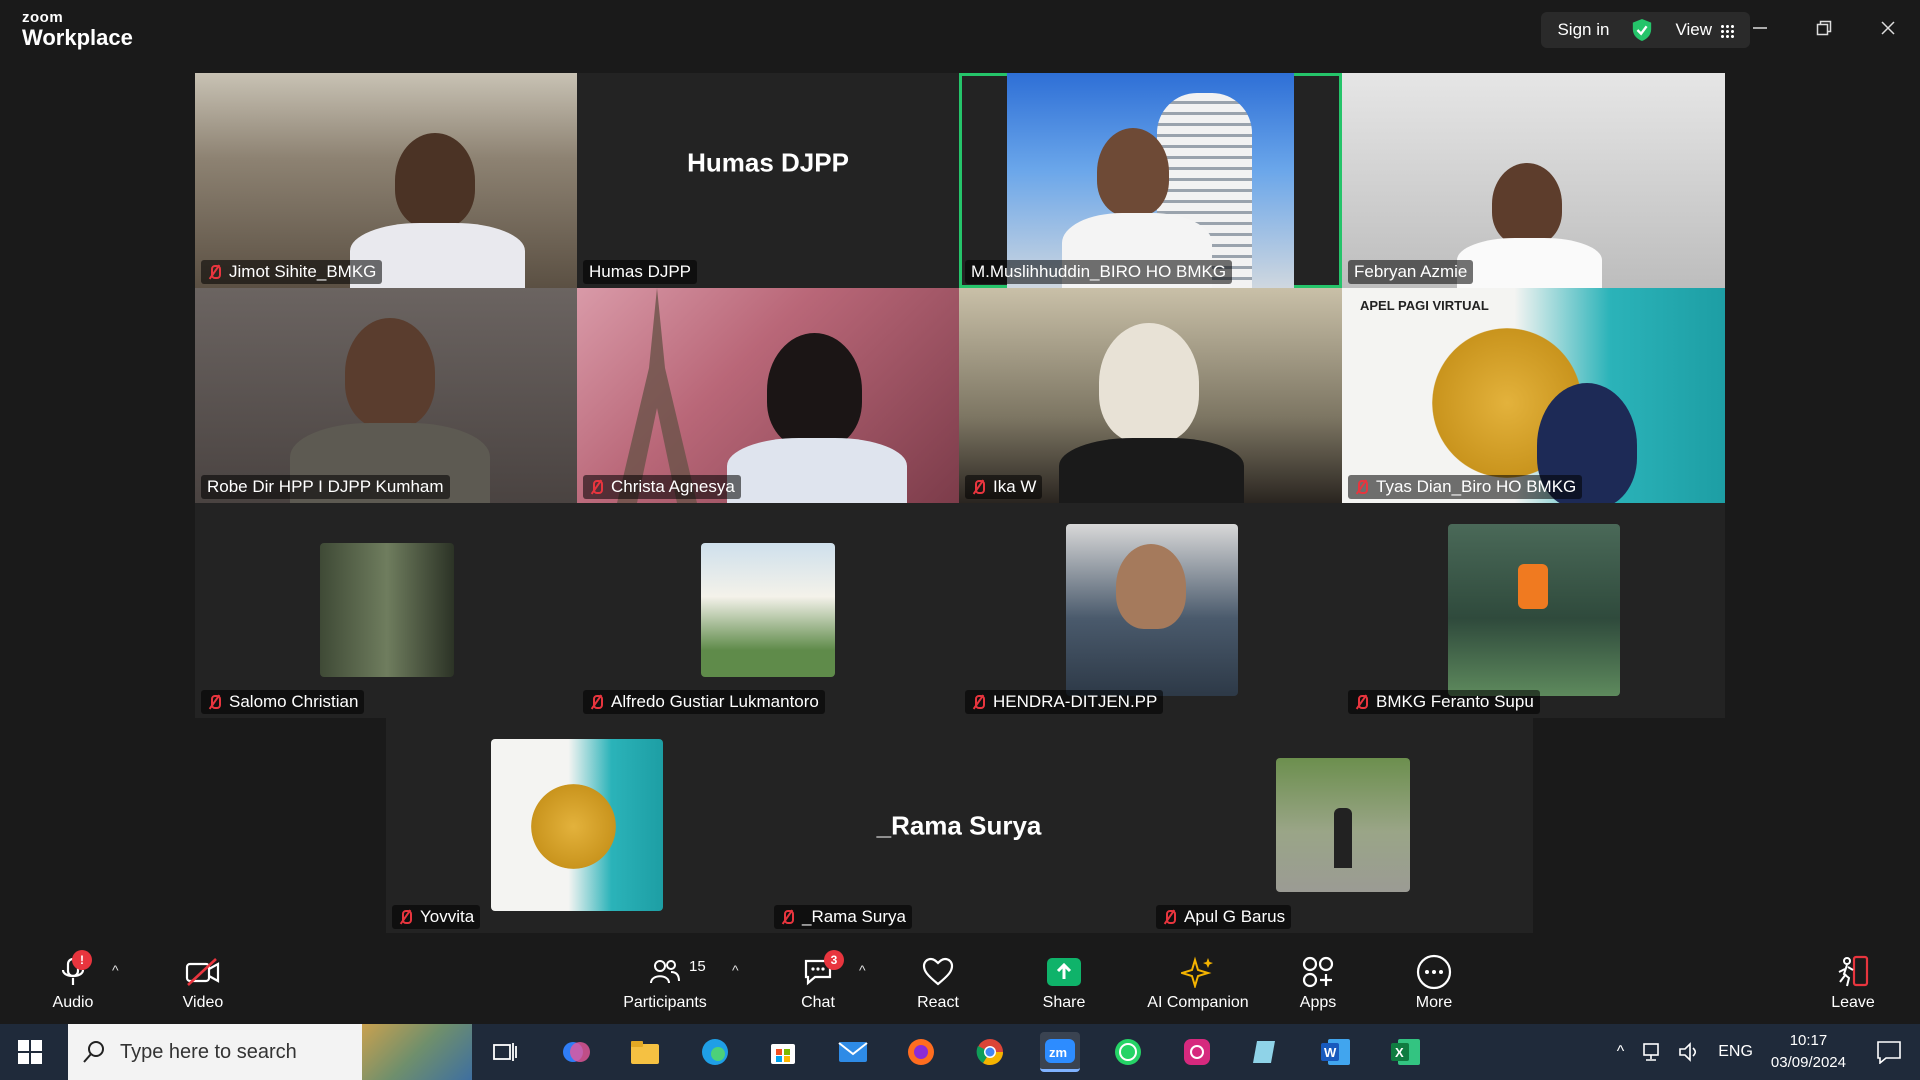 The width and height of the screenshot is (1920, 1080). Describe the element at coordinates (843, 917) in the screenshot. I see `name-tag: _Rama Surya` at that location.